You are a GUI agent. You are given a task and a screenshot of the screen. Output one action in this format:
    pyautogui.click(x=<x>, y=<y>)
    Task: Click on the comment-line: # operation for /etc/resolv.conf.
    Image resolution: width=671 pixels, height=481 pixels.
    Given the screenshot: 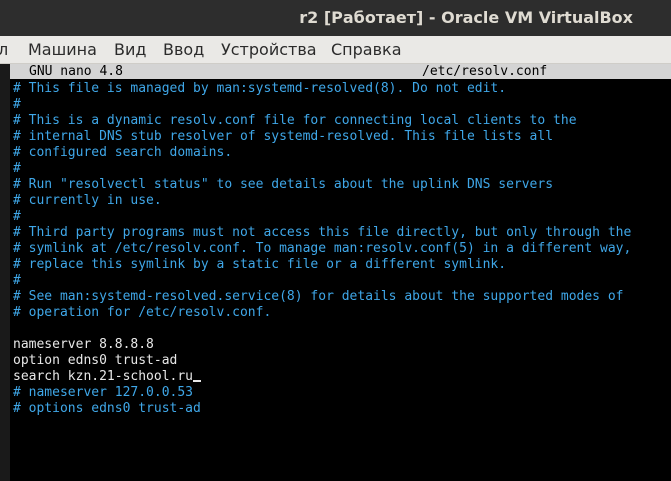 What is the action you would take?
    pyautogui.click(x=142, y=312)
    